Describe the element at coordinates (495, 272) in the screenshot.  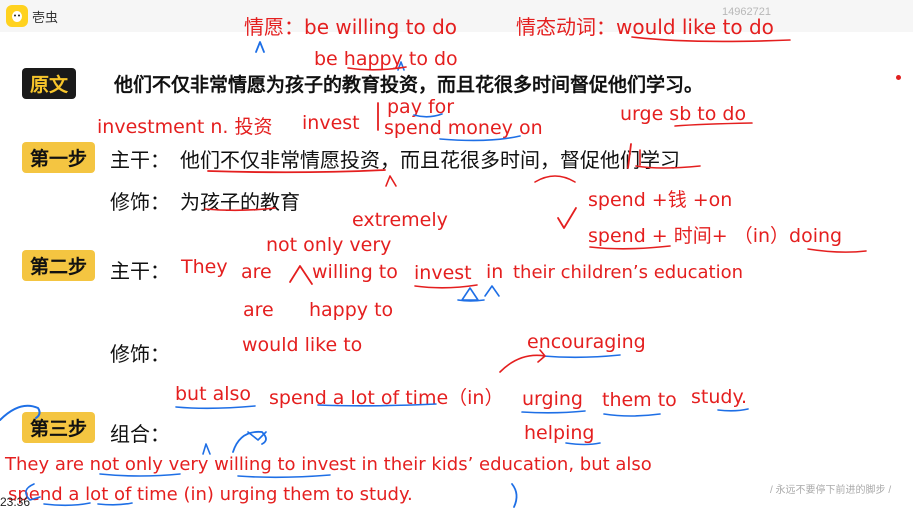
I see `step2-in: in` at that location.